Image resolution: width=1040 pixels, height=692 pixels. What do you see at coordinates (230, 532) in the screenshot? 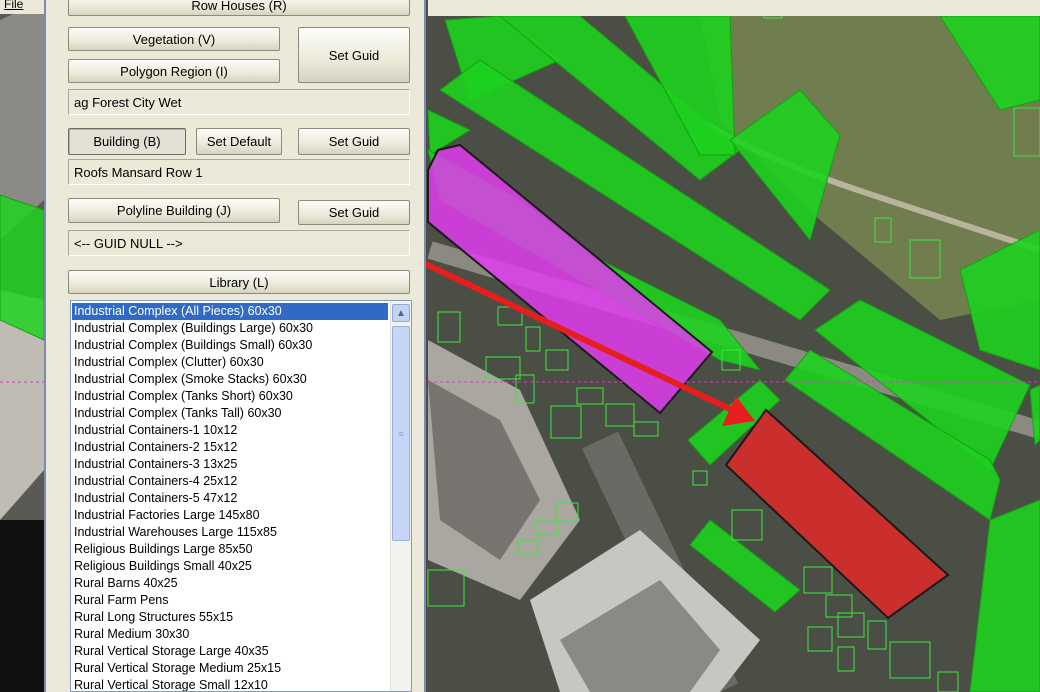
I see `list-item: Industrial Warehouses Large 115x85` at bounding box center [230, 532].